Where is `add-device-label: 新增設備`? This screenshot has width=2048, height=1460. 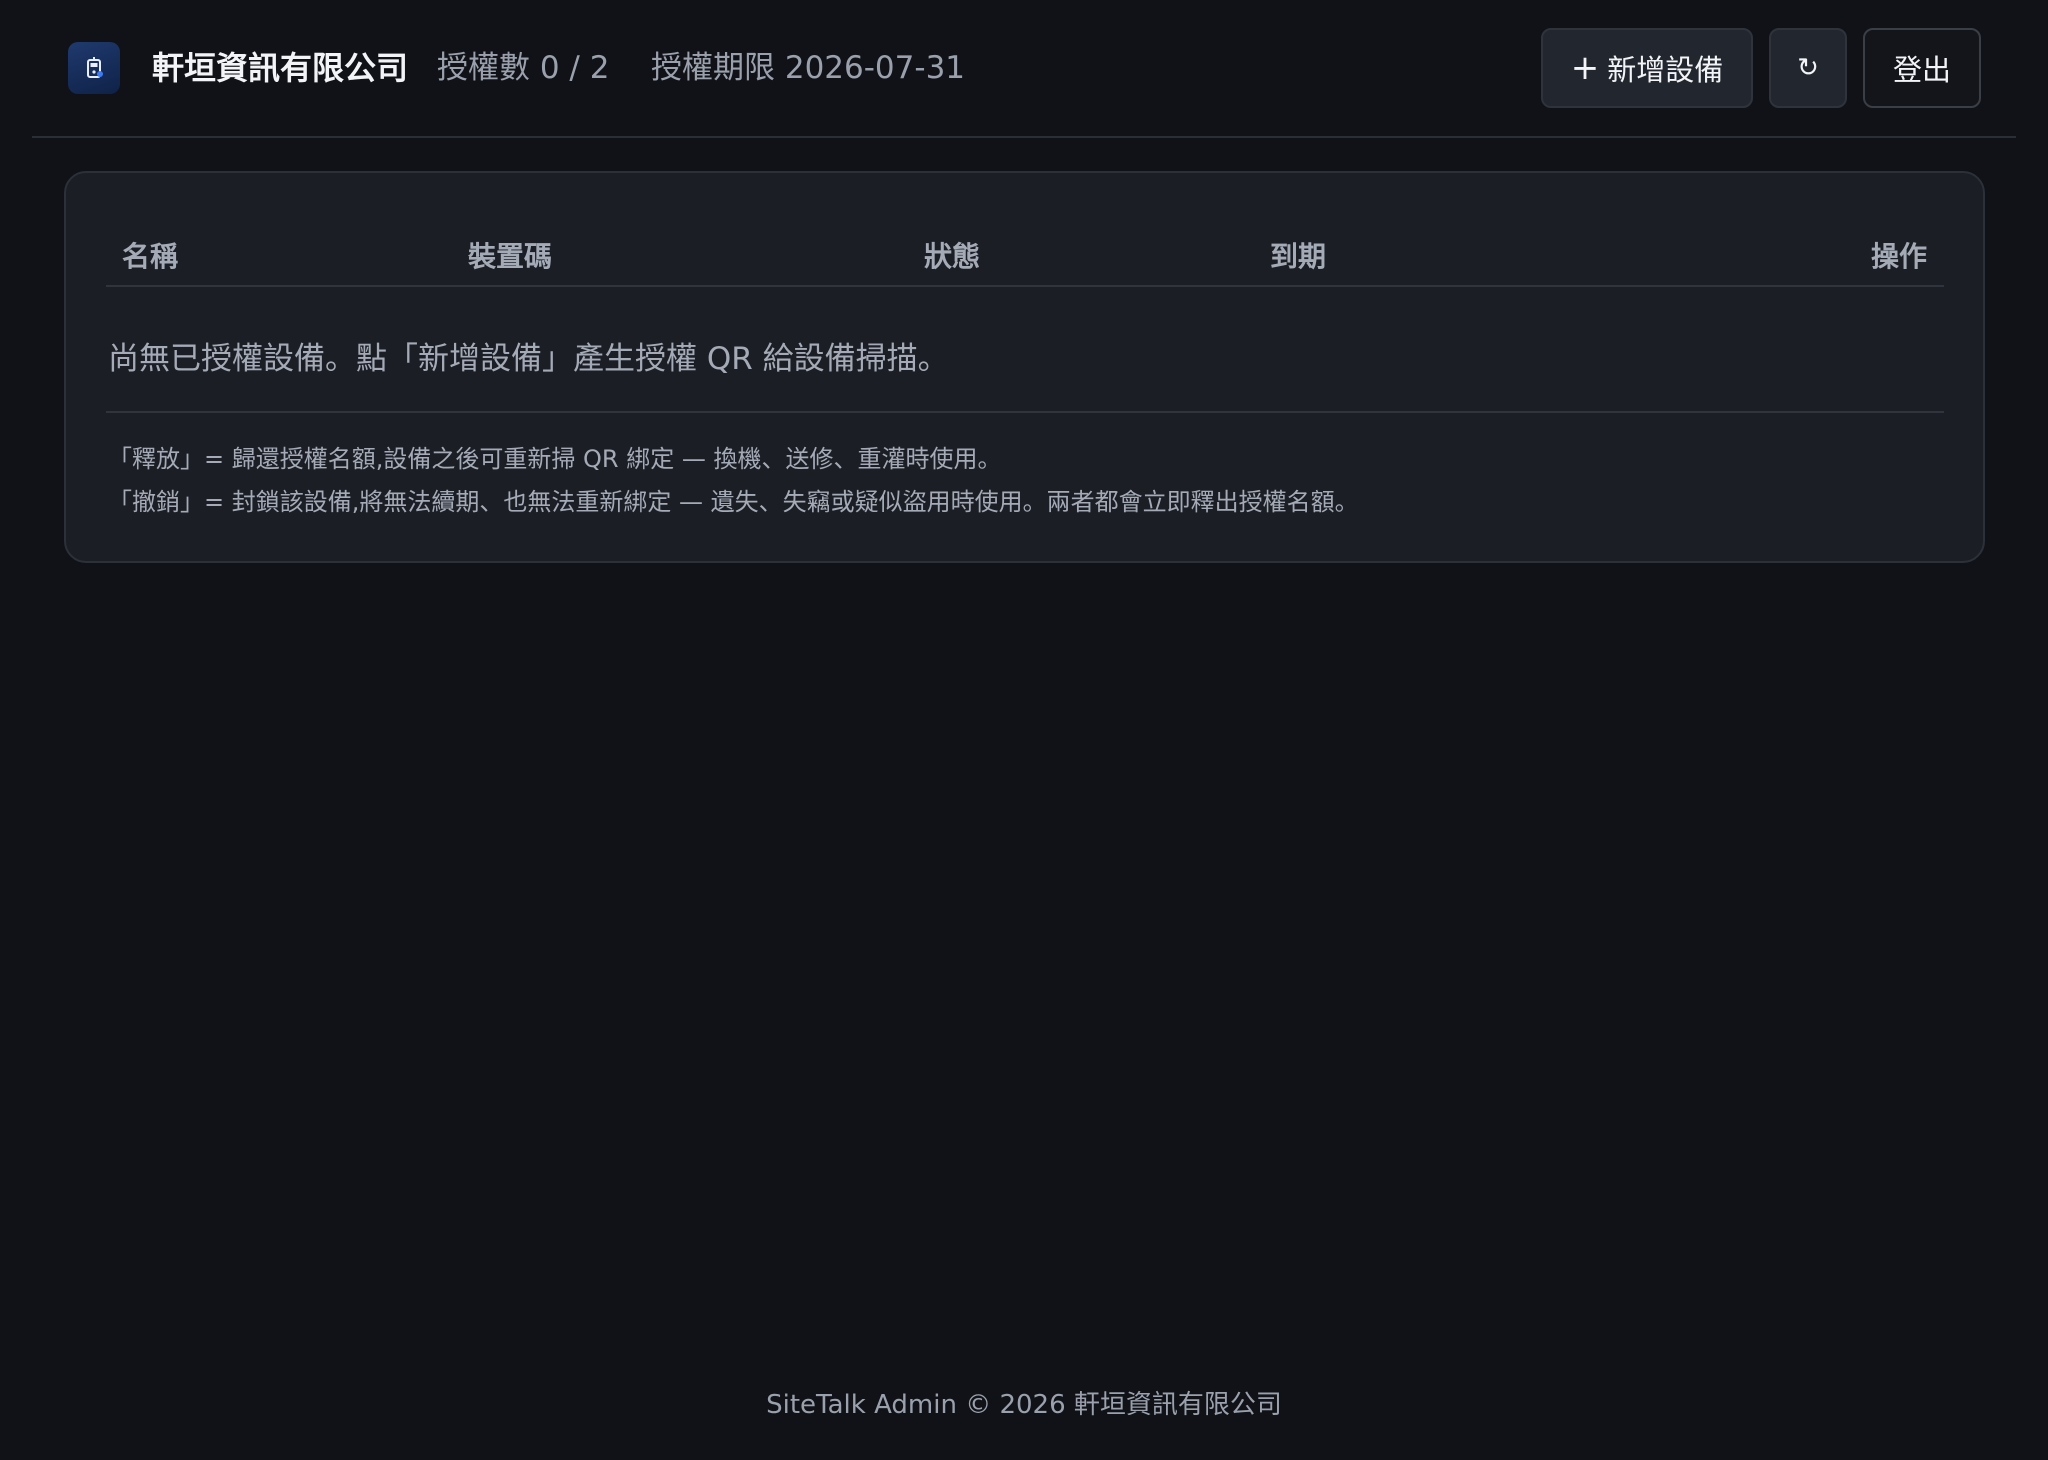
add-device-label: 新增設備 is located at coordinates (1665, 70).